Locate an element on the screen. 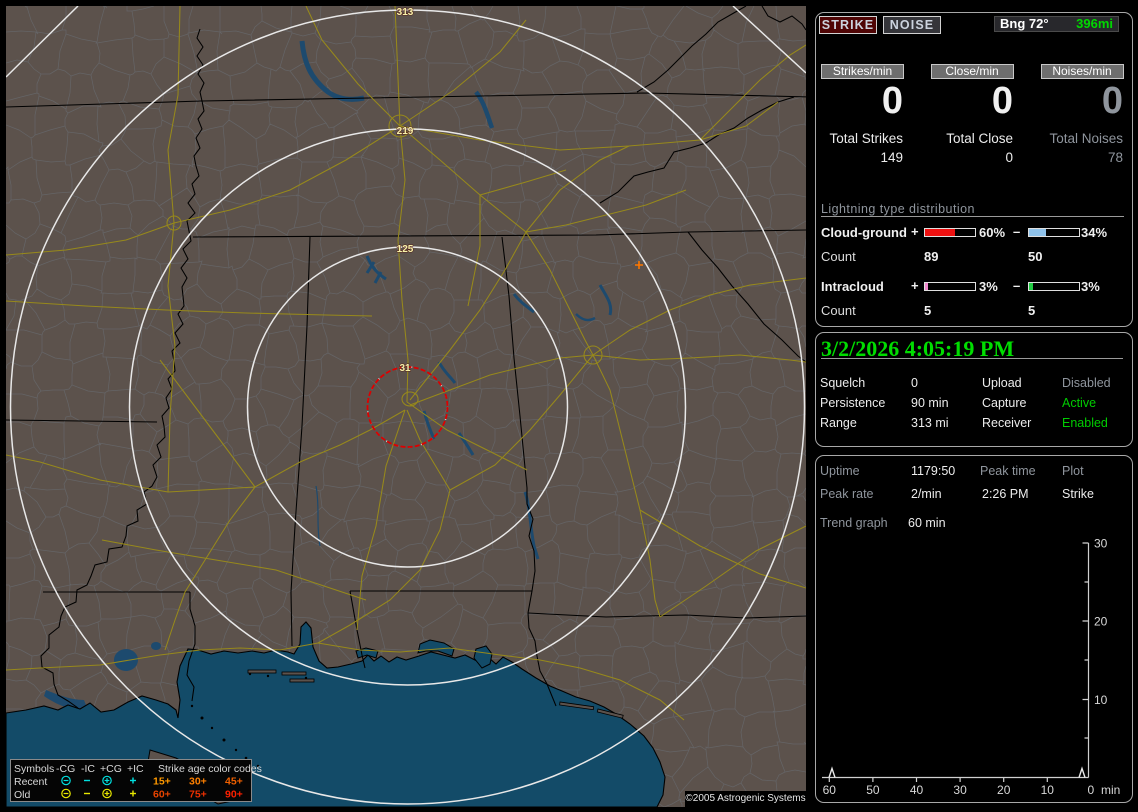 The height and width of the screenshot is (812, 1138). svg-text: 30+ is located at coordinates (198, 782).